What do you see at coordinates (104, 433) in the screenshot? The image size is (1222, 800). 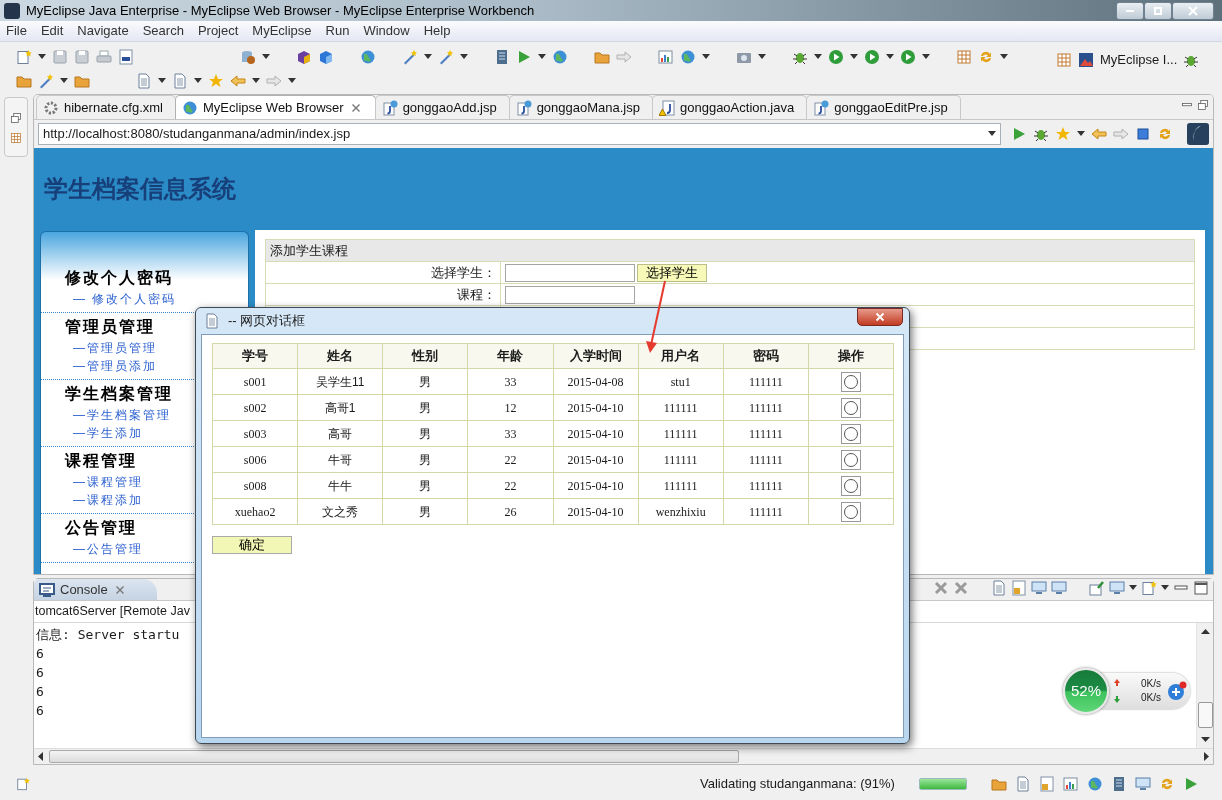 I see `sidebar-link: —学生添加` at bounding box center [104, 433].